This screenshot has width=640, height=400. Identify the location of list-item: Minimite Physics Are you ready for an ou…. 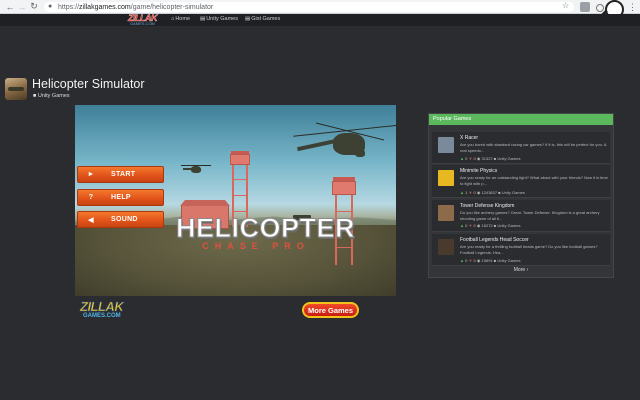
(521, 181).